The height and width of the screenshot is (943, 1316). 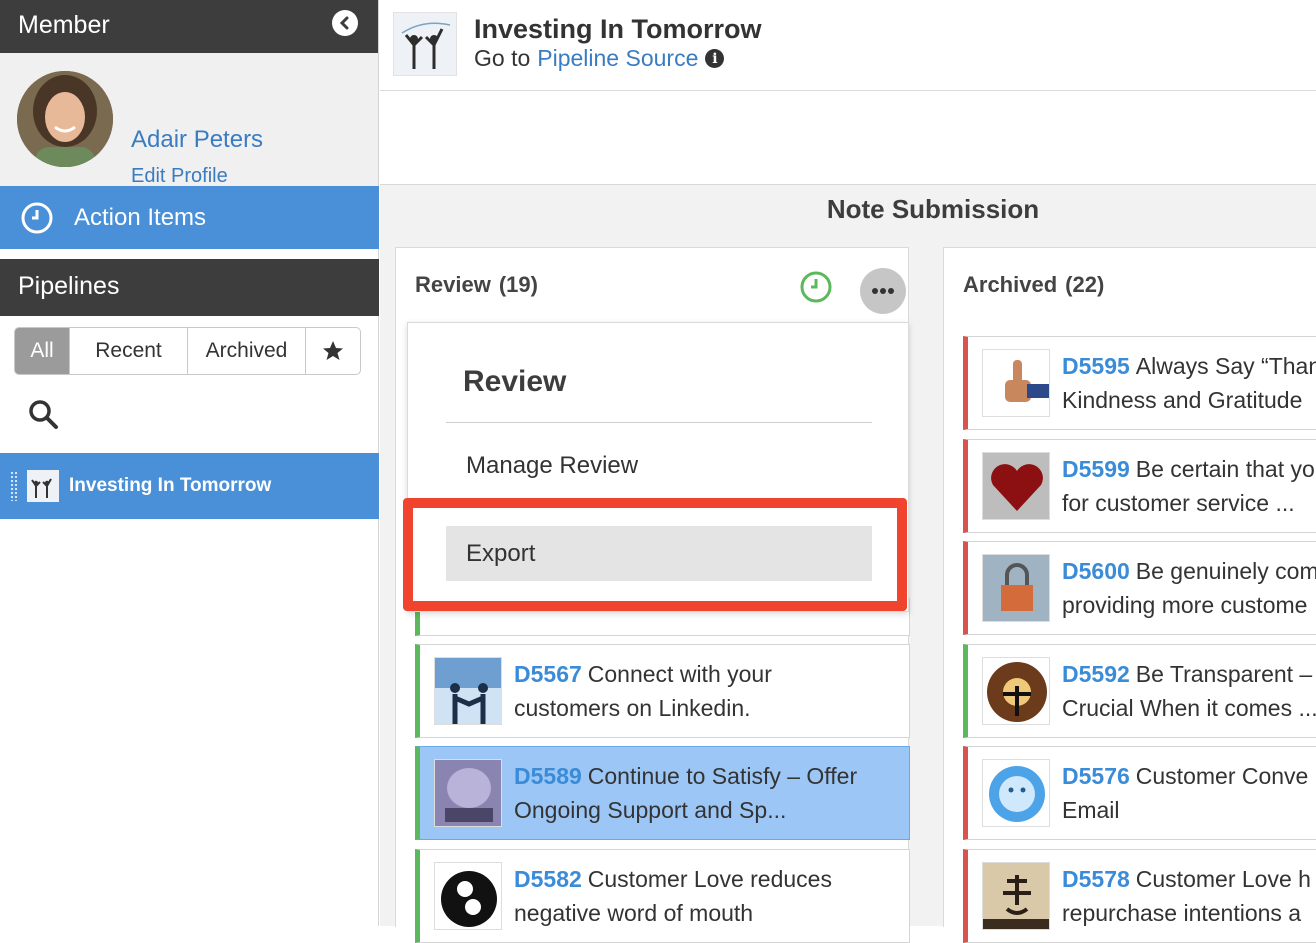 I want to click on card-text: D5576 Customer Conve Email, so click(x=1189, y=793).